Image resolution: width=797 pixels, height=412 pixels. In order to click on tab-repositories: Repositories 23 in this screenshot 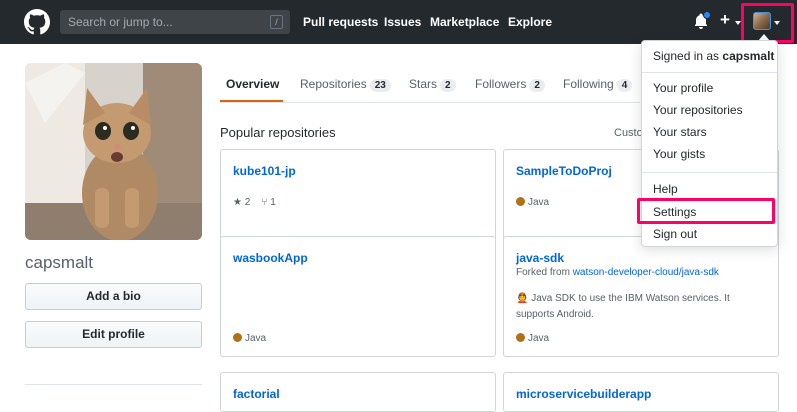, I will do `click(345, 84)`.